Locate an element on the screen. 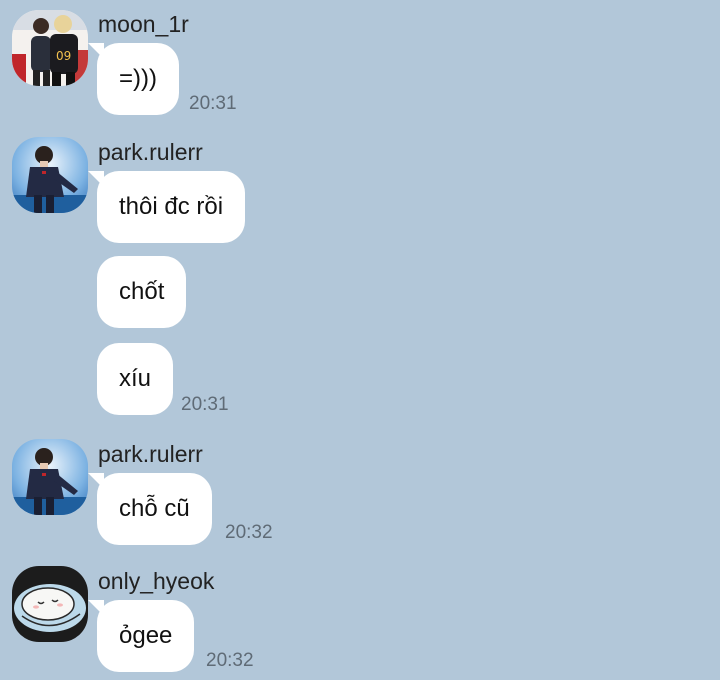  avatar-moon-1r: 09 is located at coordinates (50, 48).